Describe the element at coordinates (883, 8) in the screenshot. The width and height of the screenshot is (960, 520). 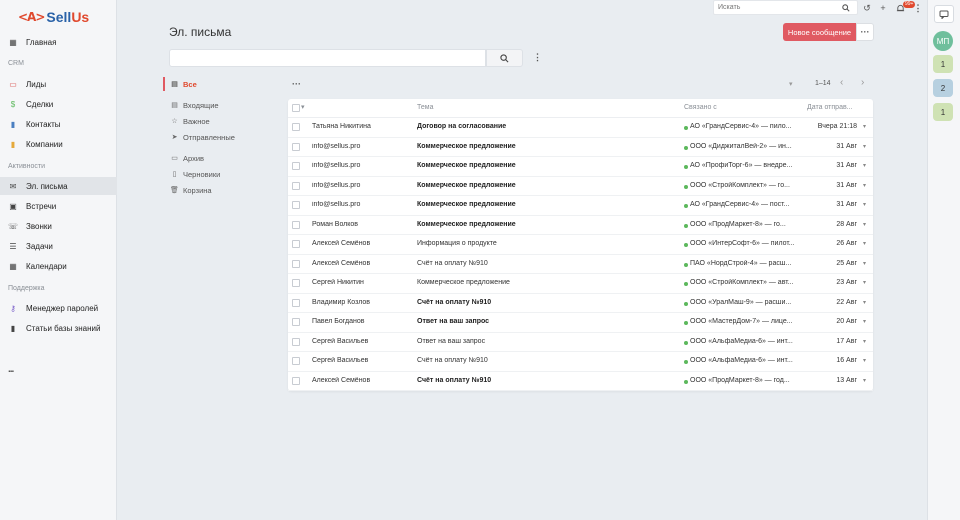
I see `plus-icon: +` at that location.